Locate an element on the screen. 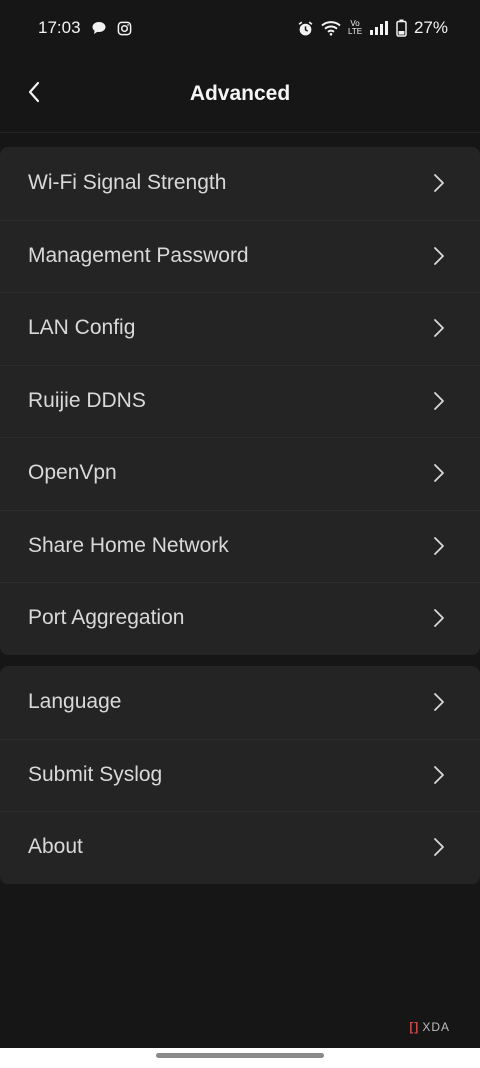 This screenshot has width=480, height=1068. menu-item-label: LAN Config is located at coordinates (82, 328).